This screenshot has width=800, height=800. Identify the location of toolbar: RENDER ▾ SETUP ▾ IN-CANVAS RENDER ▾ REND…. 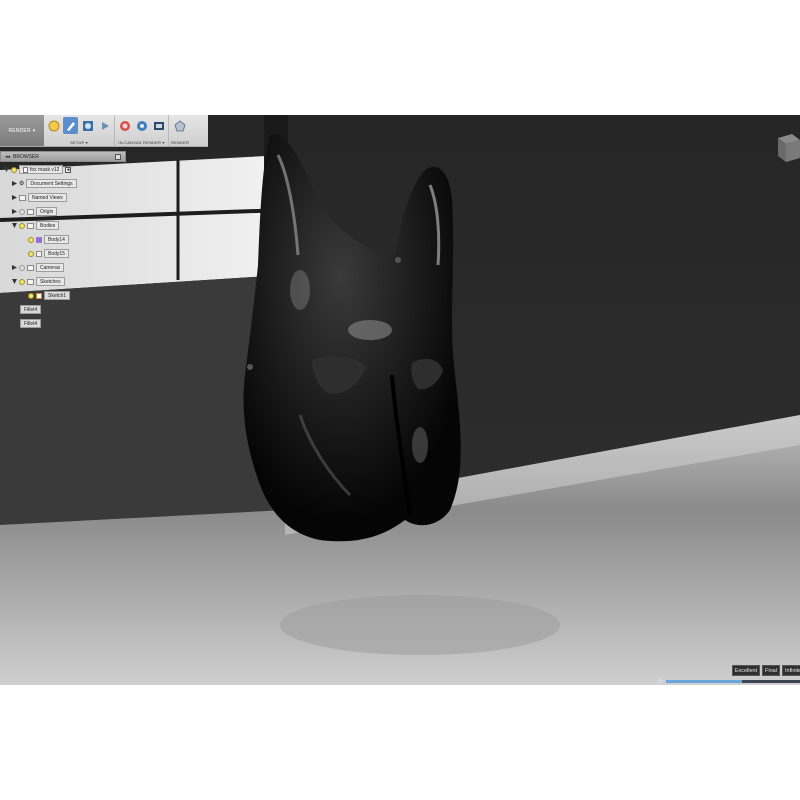
(104, 131).